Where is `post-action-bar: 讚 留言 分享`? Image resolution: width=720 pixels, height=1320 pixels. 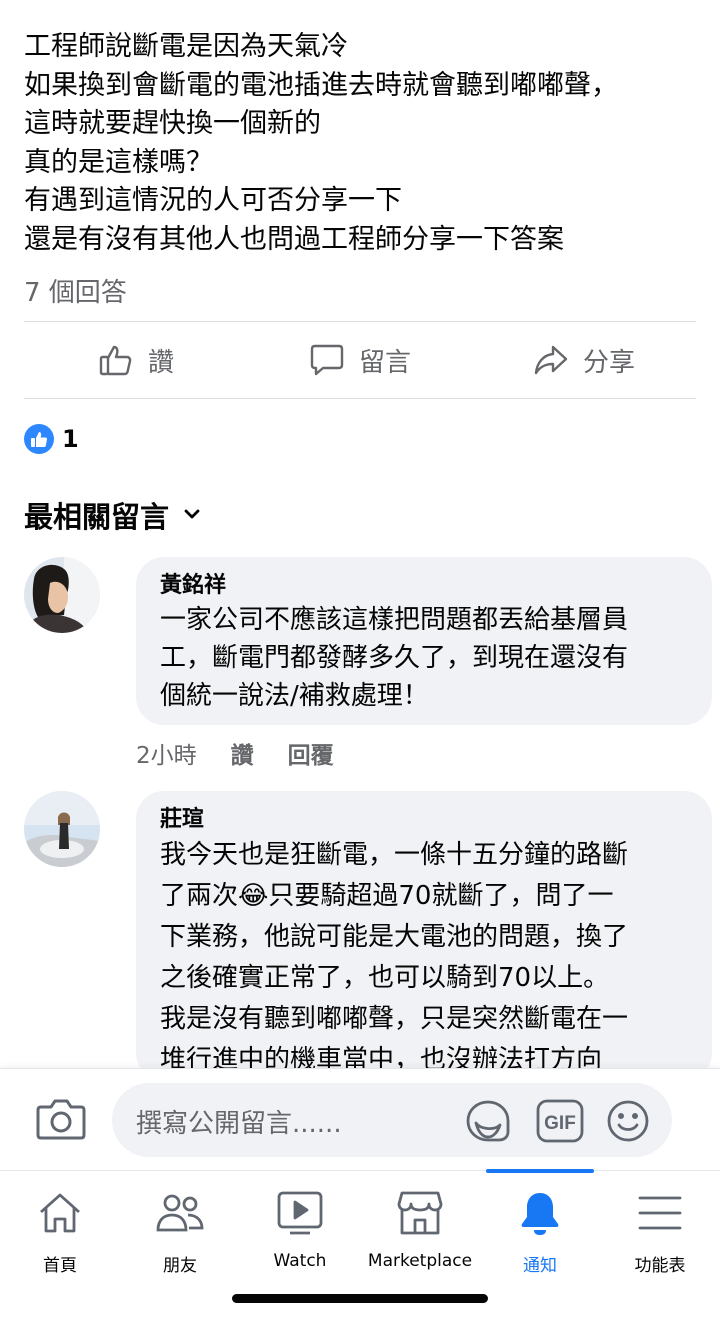 post-action-bar: 讚 留言 分享 is located at coordinates (360, 360).